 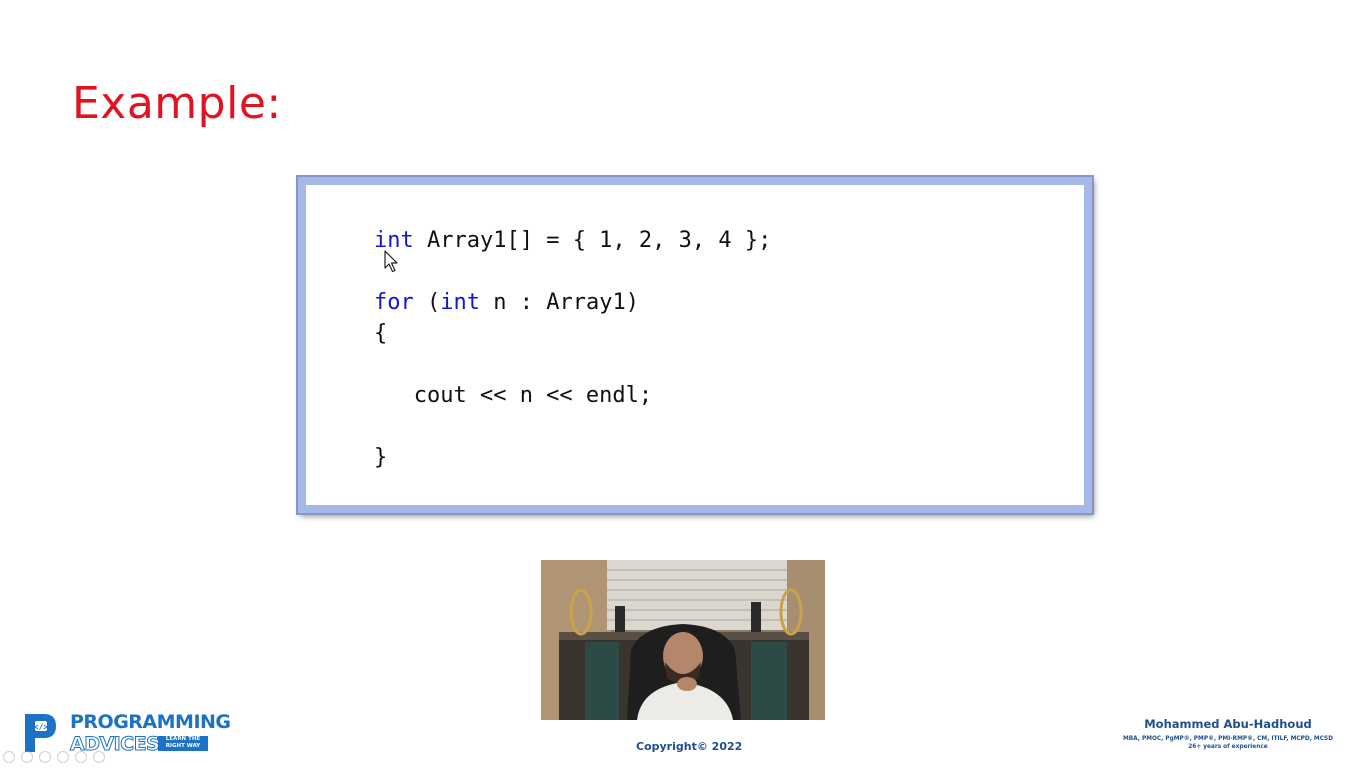 What do you see at coordinates (177, 103) in the screenshot?
I see `slide-title: Example:` at bounding box center [177, 103].